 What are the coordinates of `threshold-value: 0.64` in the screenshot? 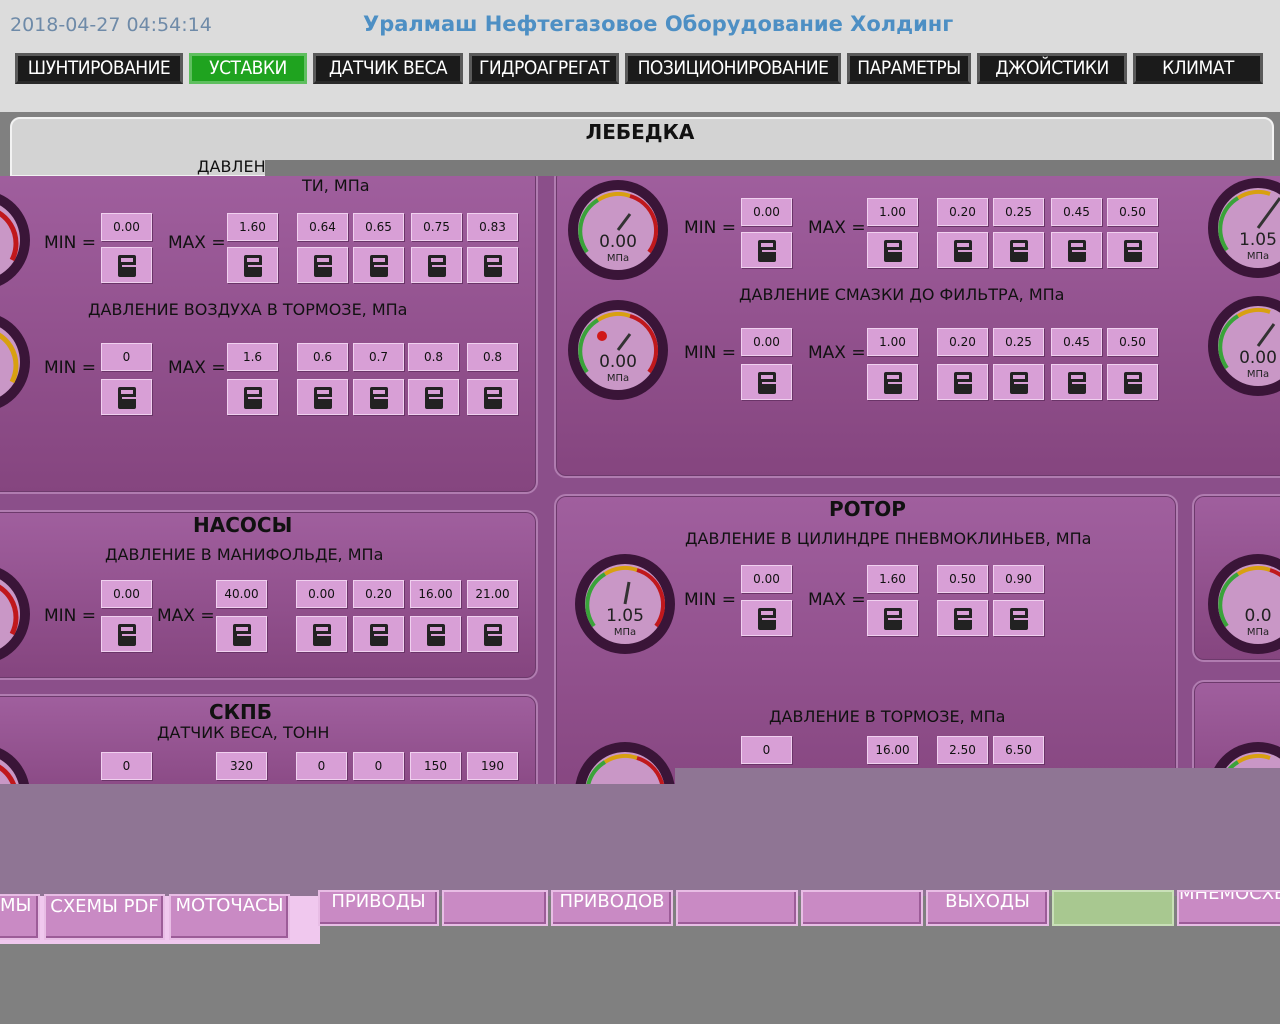 It's located at (322, 227).